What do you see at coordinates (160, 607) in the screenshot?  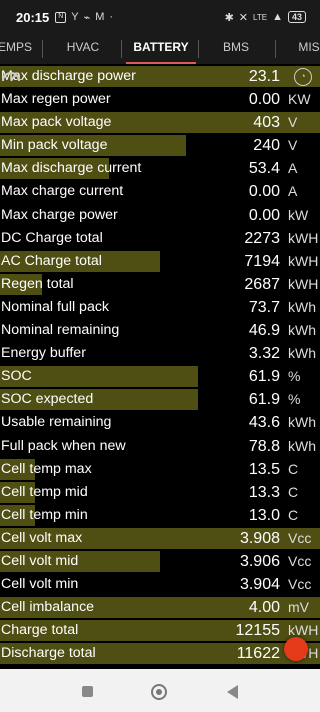 I see `data-row: Cell imbalance 4.00 mV` at bounding box center [160, 607].